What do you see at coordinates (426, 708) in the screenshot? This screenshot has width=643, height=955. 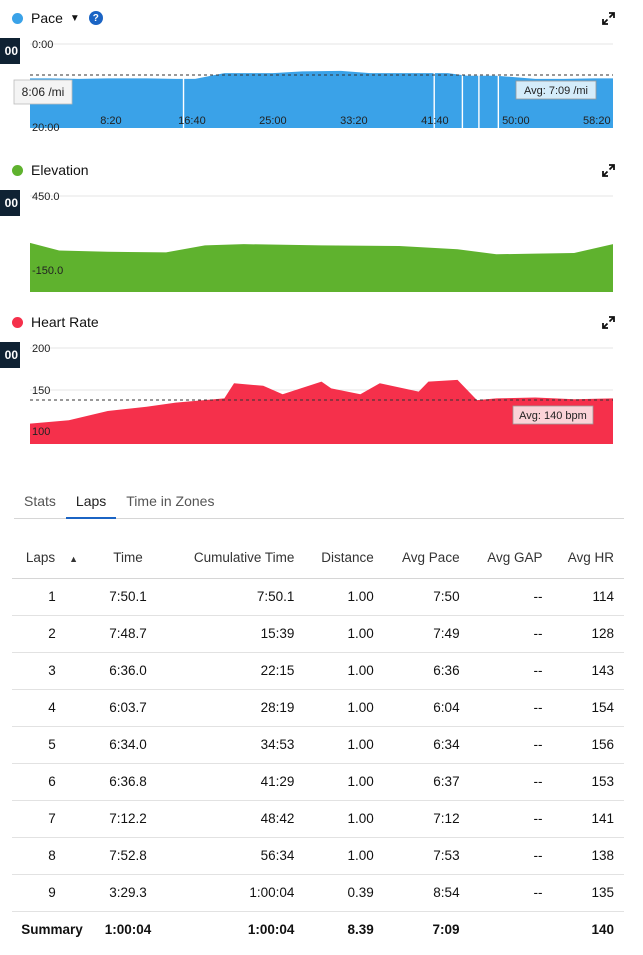 I see `cell-avg-pace: 6:04` at bounding box center [426, 708].